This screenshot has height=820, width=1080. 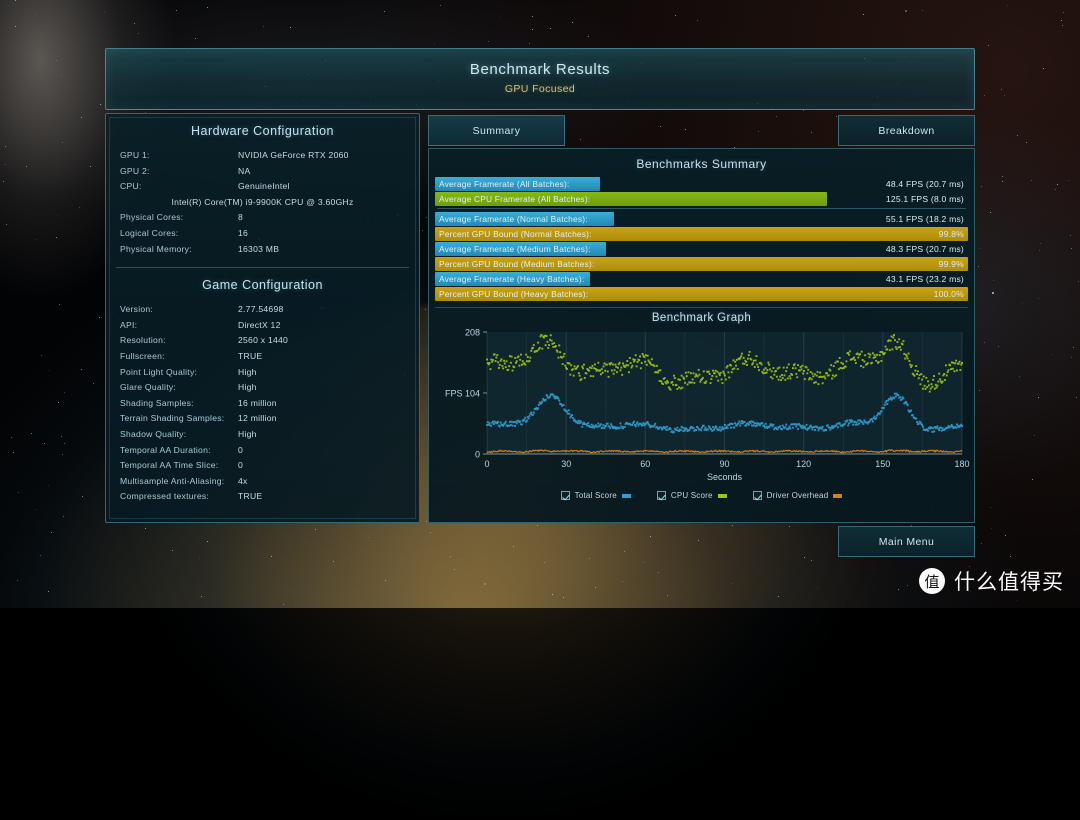 I want to click on config-value: 2560 x 1440, so click(x=263, y=340).